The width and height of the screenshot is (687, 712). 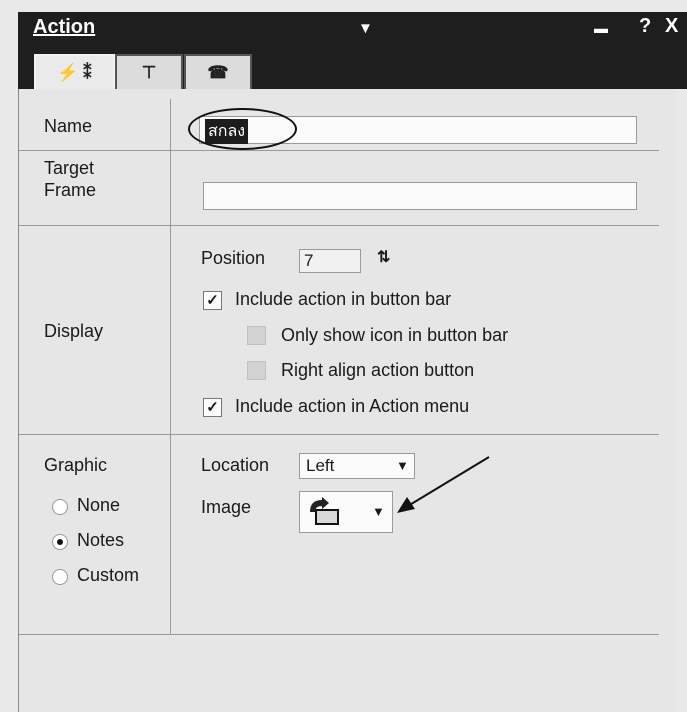 I want to click on location-label: Location, so click(x=235, y=465).